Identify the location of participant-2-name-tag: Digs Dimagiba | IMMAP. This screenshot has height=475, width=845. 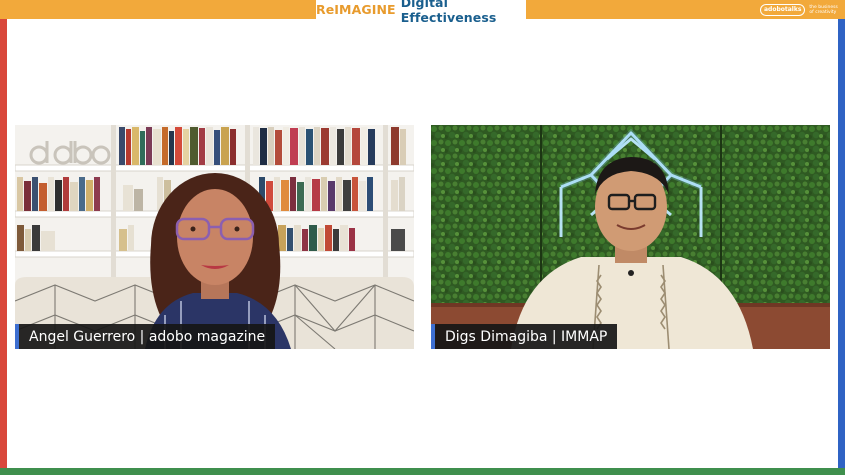
(524, 336).